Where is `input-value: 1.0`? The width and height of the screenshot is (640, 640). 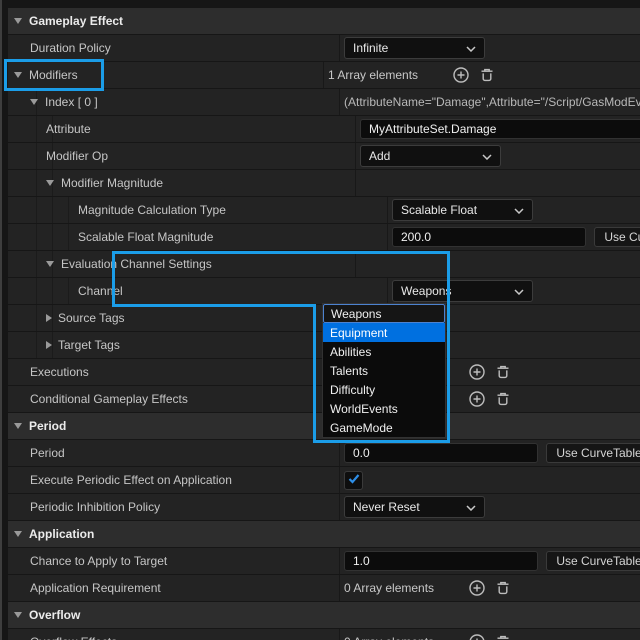 input-value: 1.0 is located at coordinates (361, 561).